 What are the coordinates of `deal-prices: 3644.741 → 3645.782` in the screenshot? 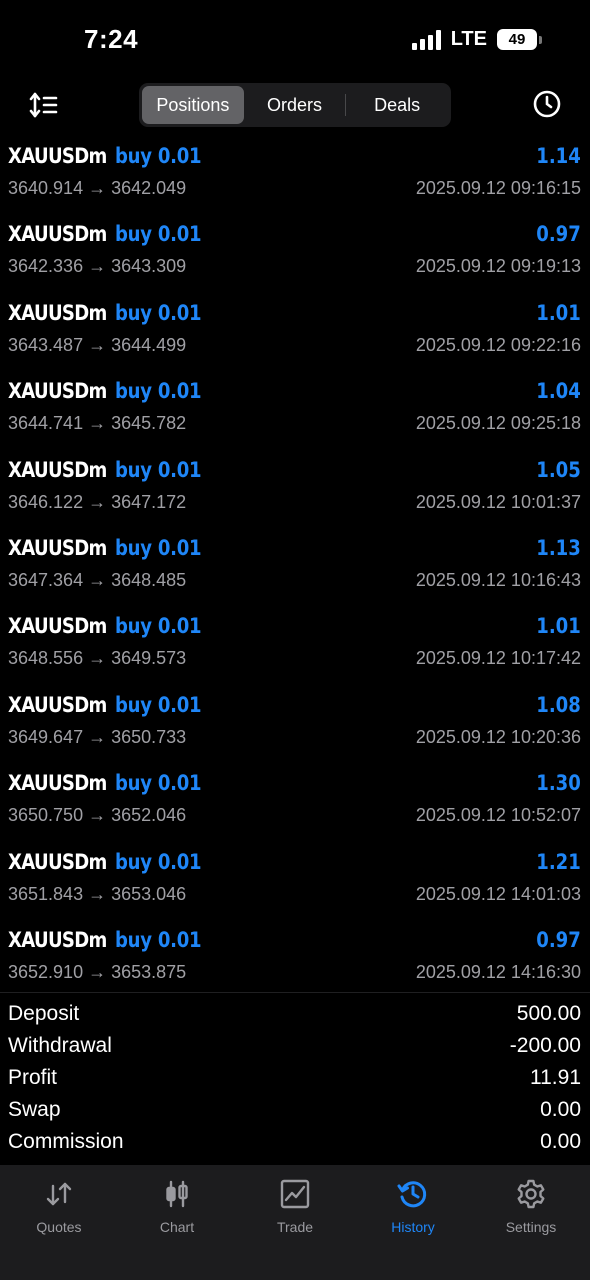 It's located at (97, 423).